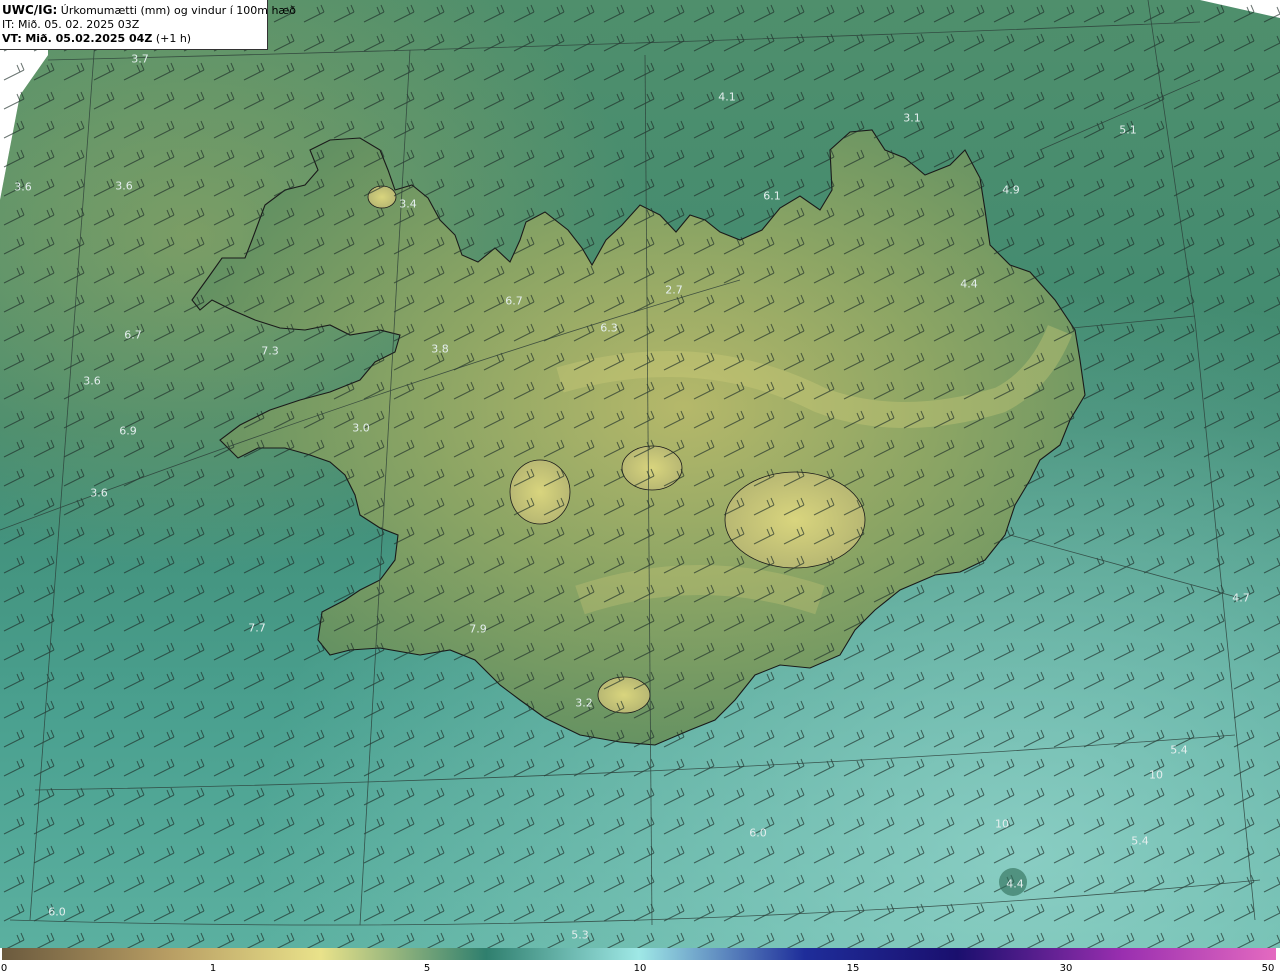  Describe the element at coordinates (674, 290) in the screenshot. I see `value-label: 2.7` at that location.